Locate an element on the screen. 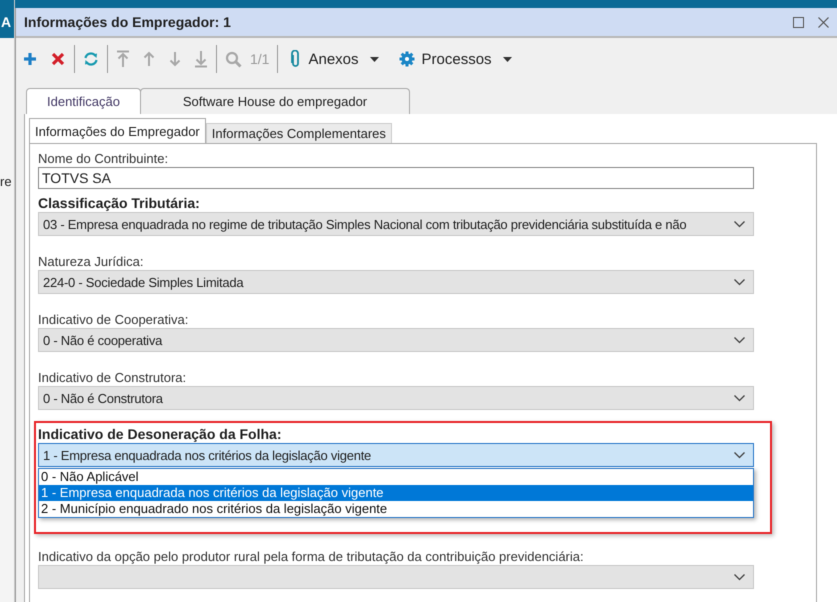  delete-icon is located at coordinates (58, 59).